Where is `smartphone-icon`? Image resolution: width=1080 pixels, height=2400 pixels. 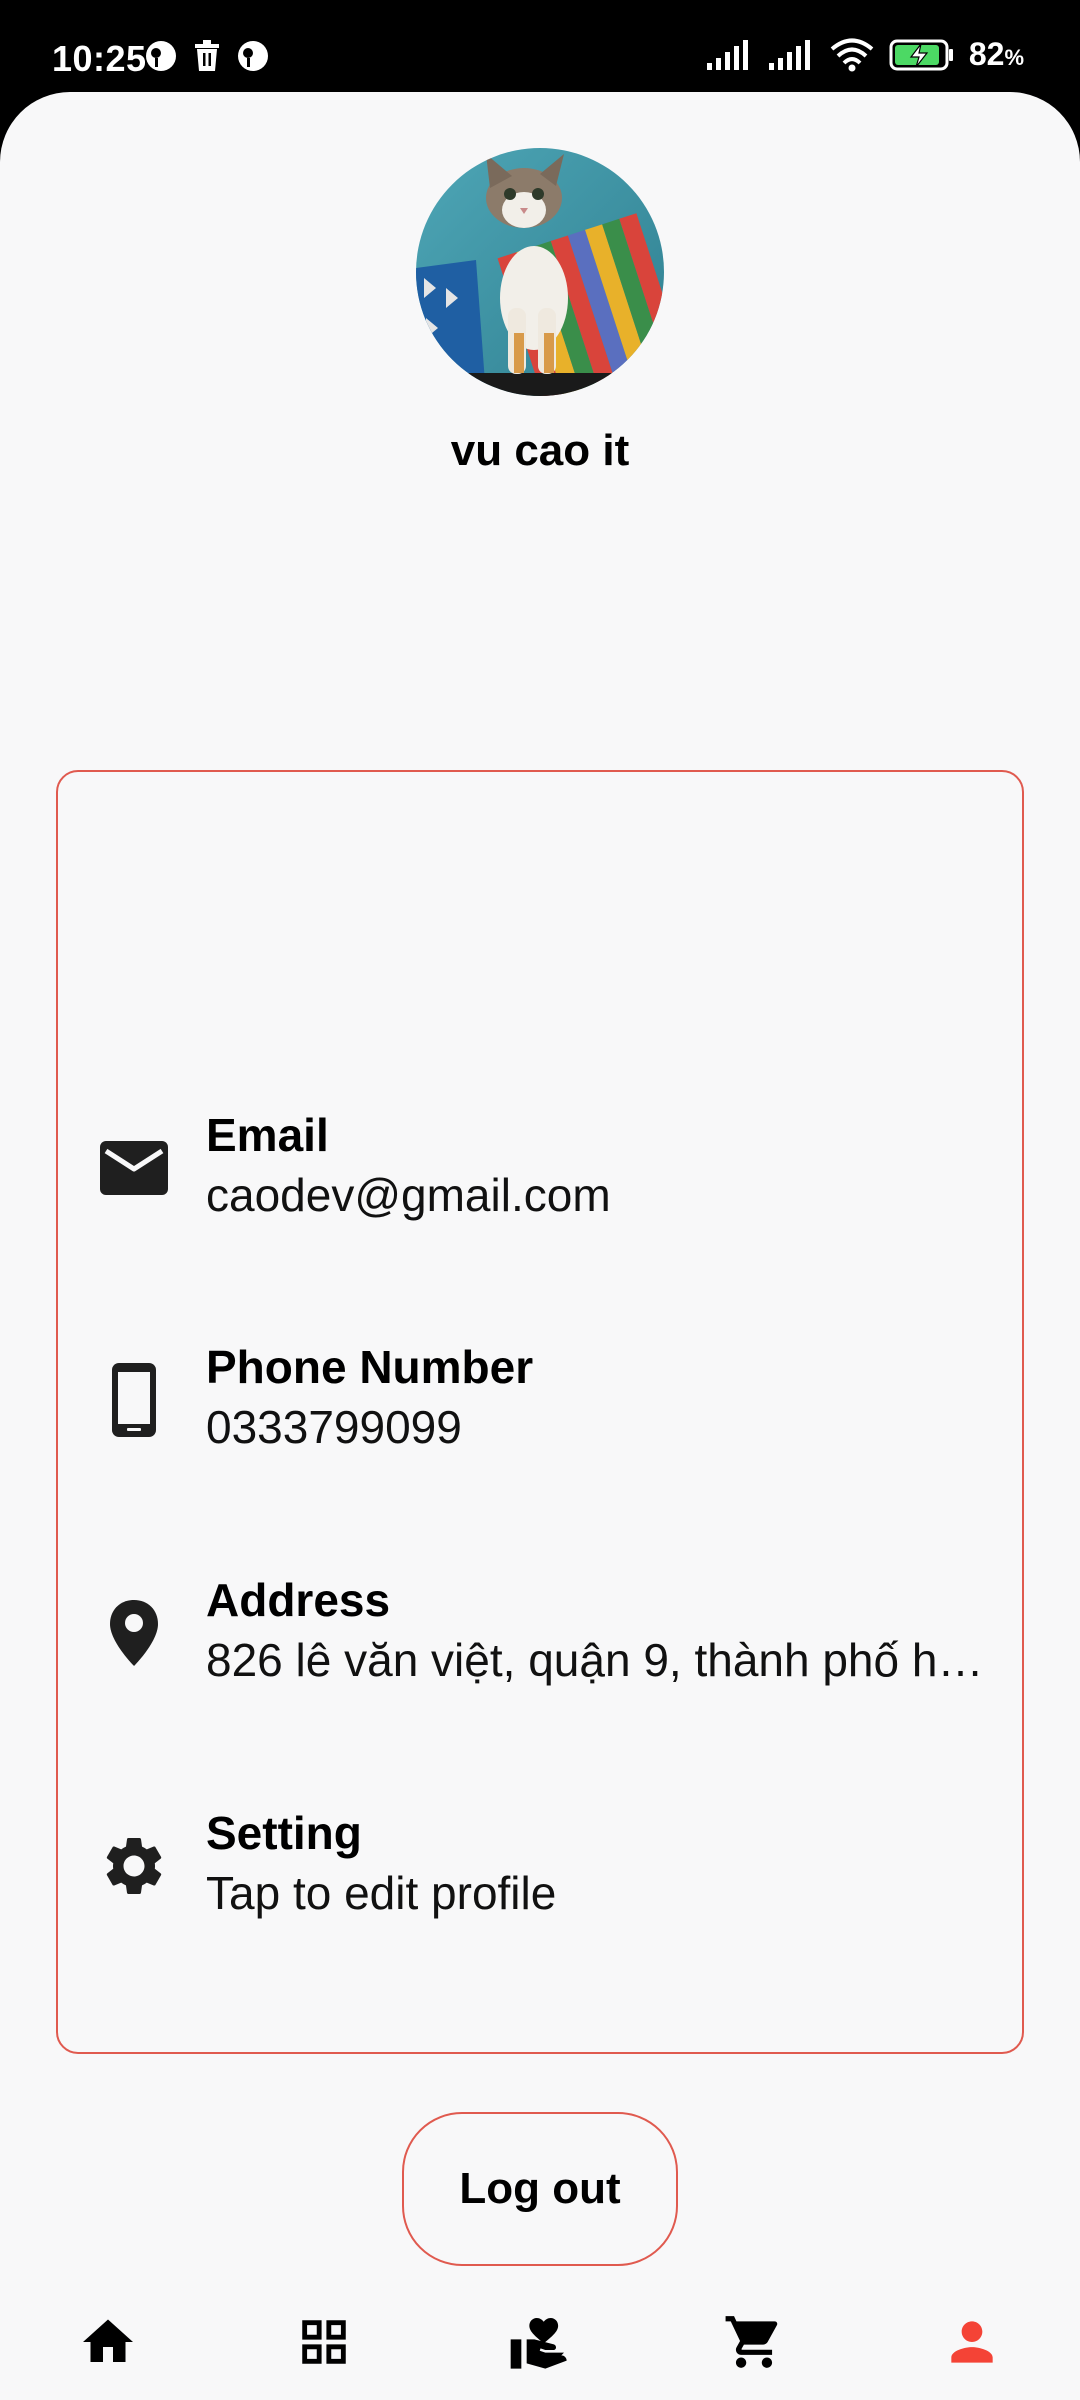
smartphone-icon is located at coordinates (134, 1400).